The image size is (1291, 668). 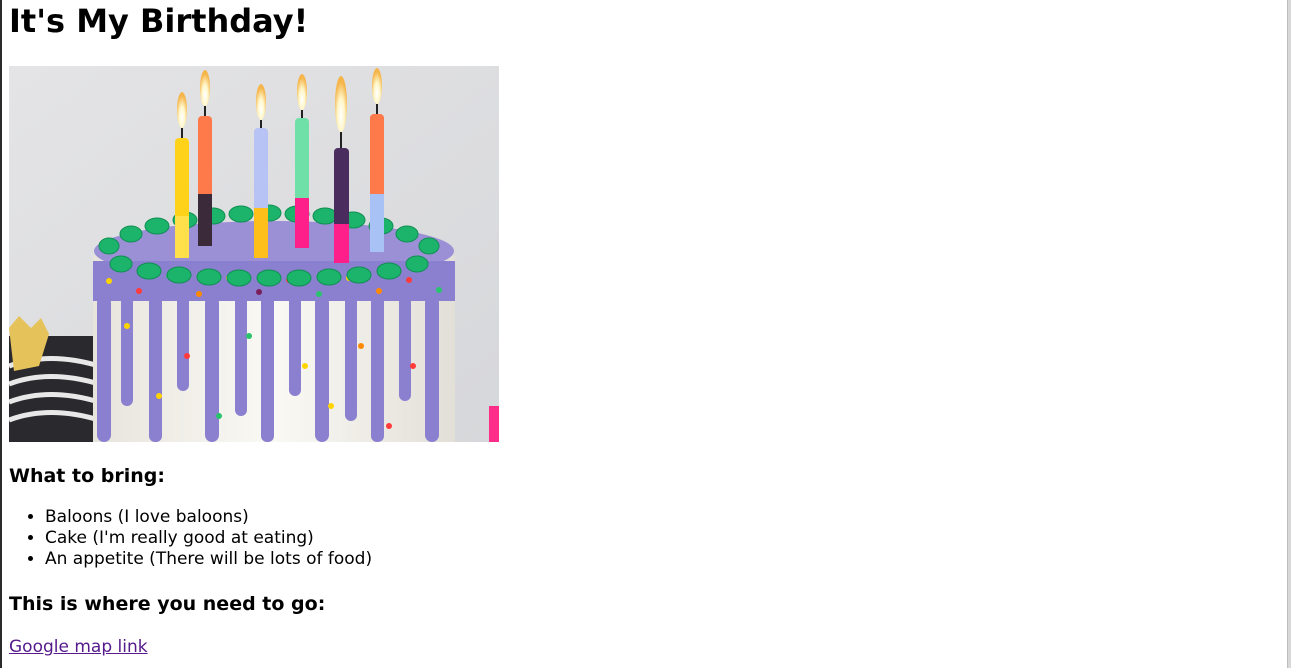 I want to click on google-map-link: Google map link, so click(x=78, y=647).